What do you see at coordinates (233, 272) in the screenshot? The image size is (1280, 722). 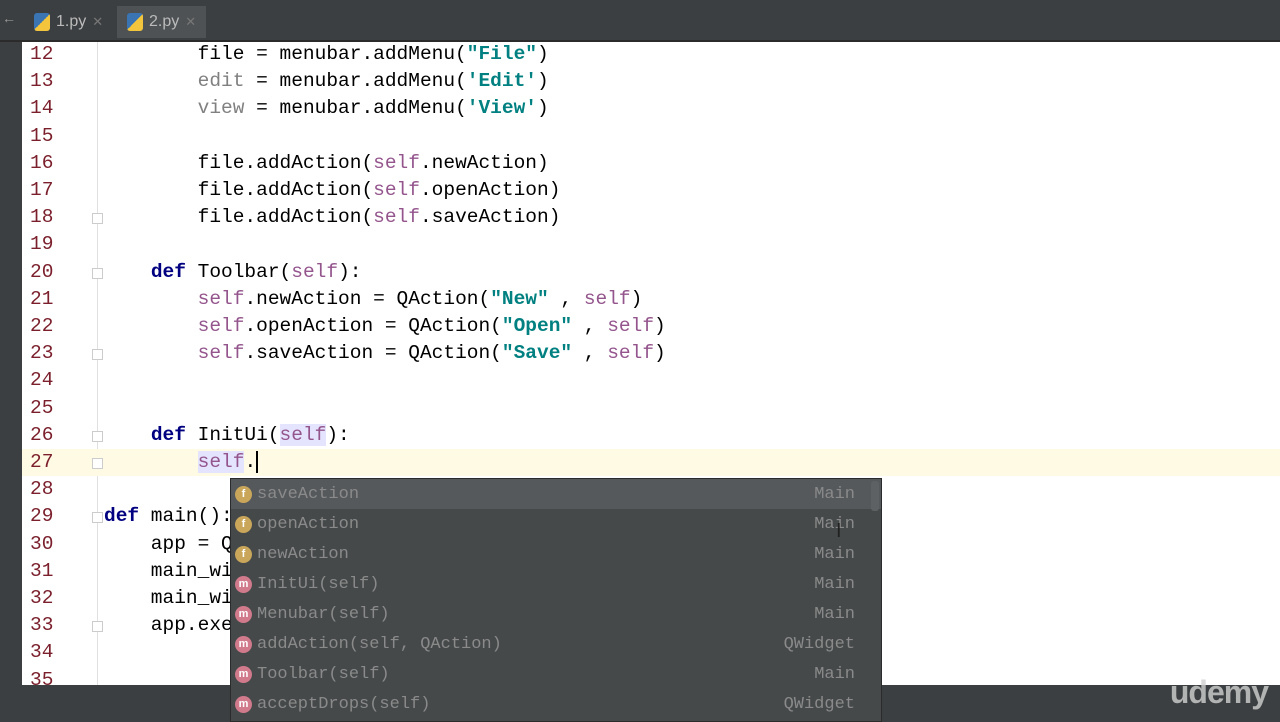 I see `code-text: def Toolbar(self):` at bounding box center [233, 272].